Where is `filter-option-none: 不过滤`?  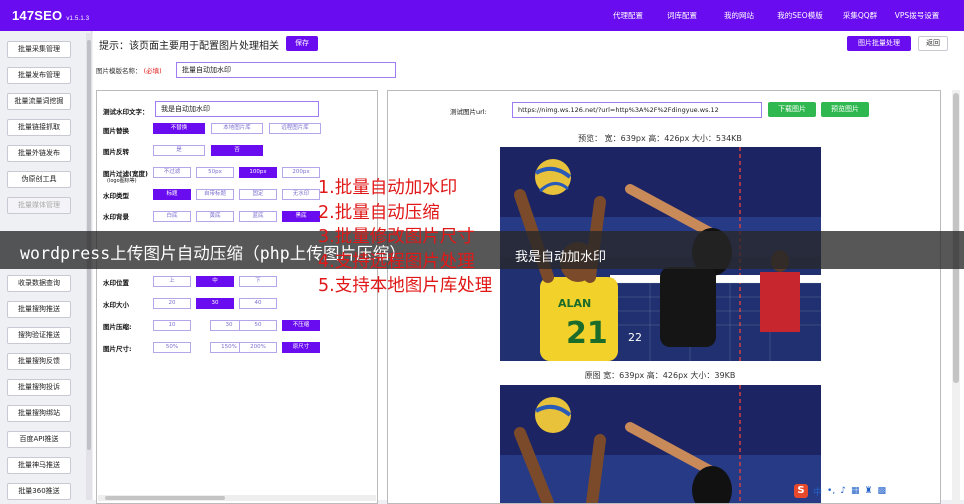
filter-option-none: 不过滤 is located at coordinates (172, 172).